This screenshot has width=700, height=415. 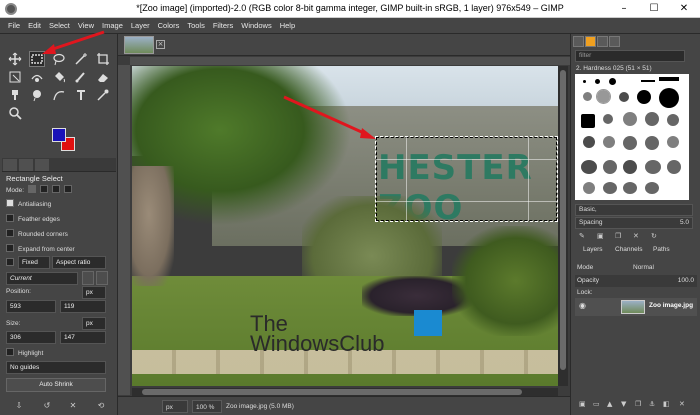 What do you see at coordinates (643, 267) in the screenshot?
I see `layer-mode-dropdown: Normal` at bounding box center [643, 267].